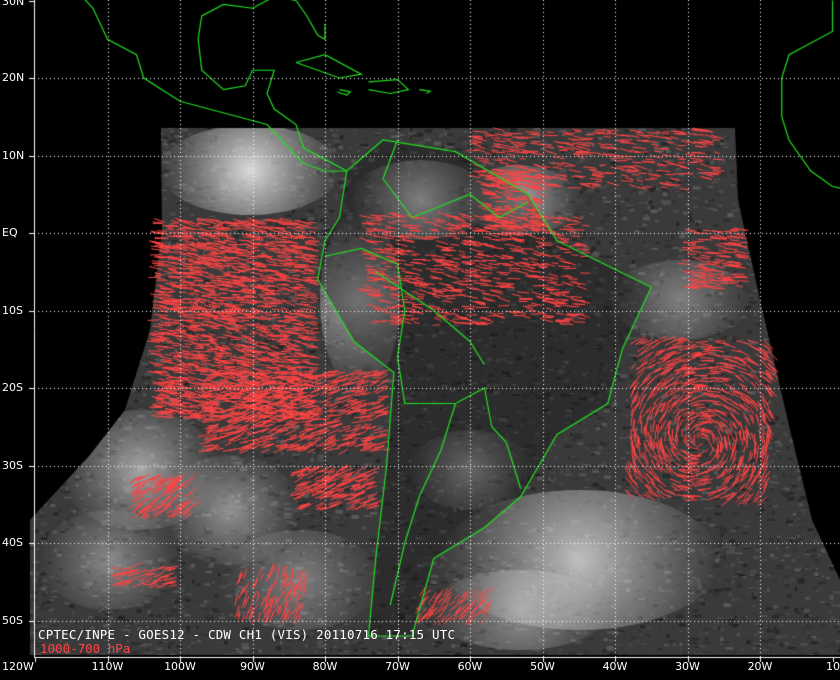 This screenshot has height=680, width=840. Describe the element at coordinates (833, 666) in the screenshot. I see `longitude-label: 10W` at that location.